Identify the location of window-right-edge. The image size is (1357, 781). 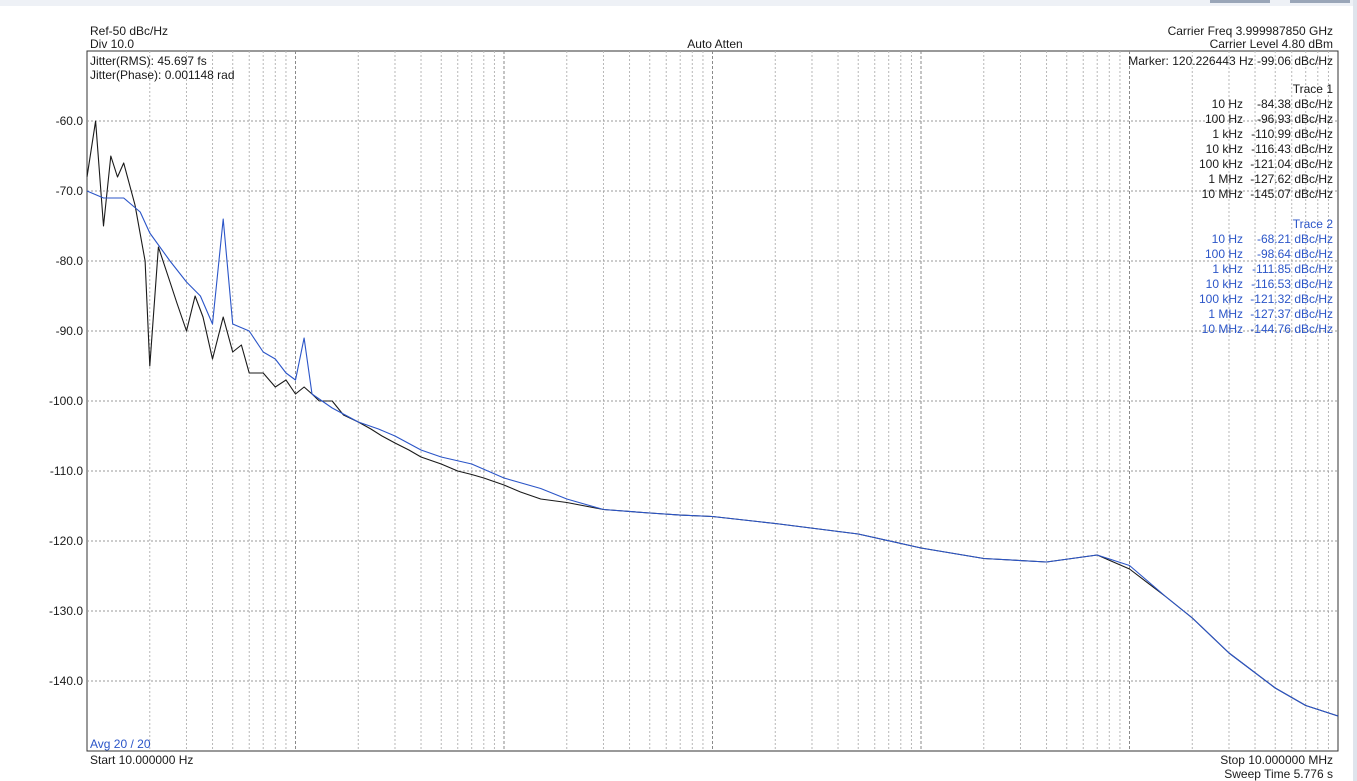
(1355, 390).